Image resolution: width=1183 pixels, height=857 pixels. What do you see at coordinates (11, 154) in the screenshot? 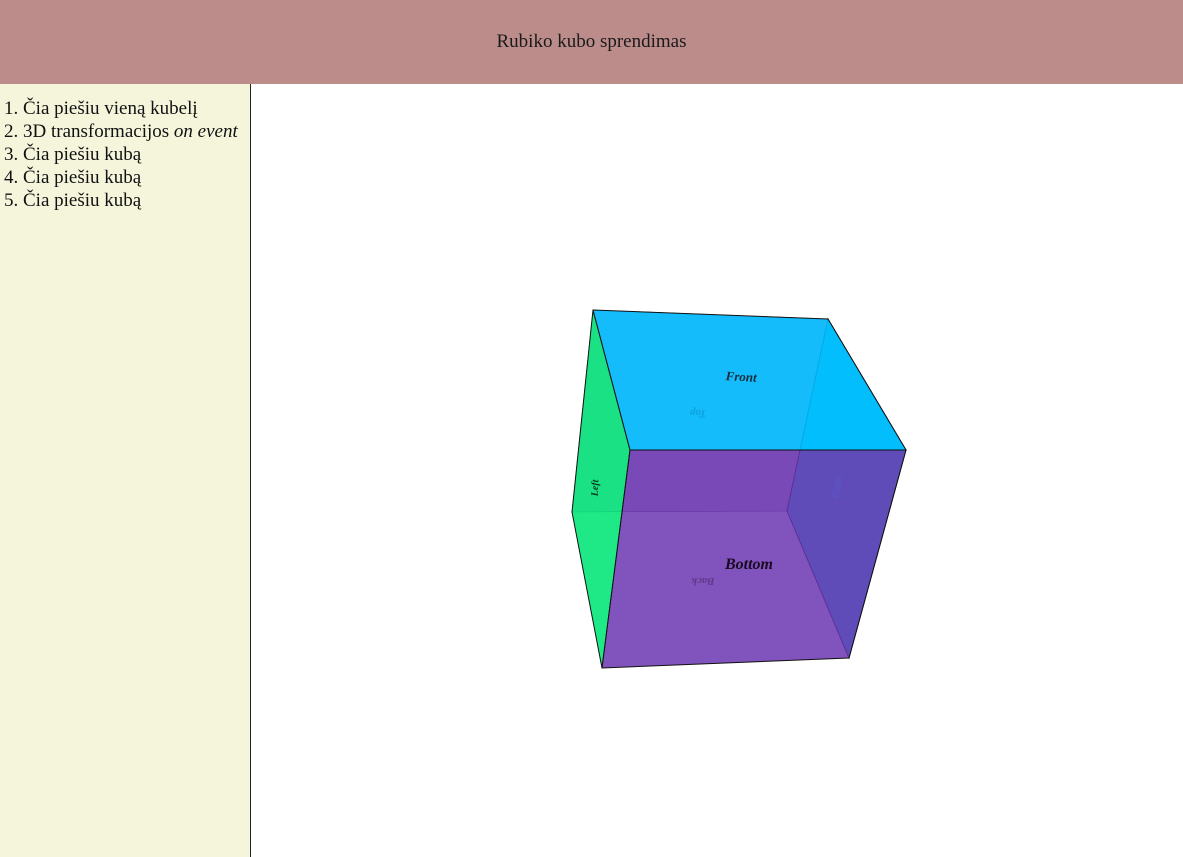
I see `sidebar-item-number: 3.` at bounding box center [11, 154].